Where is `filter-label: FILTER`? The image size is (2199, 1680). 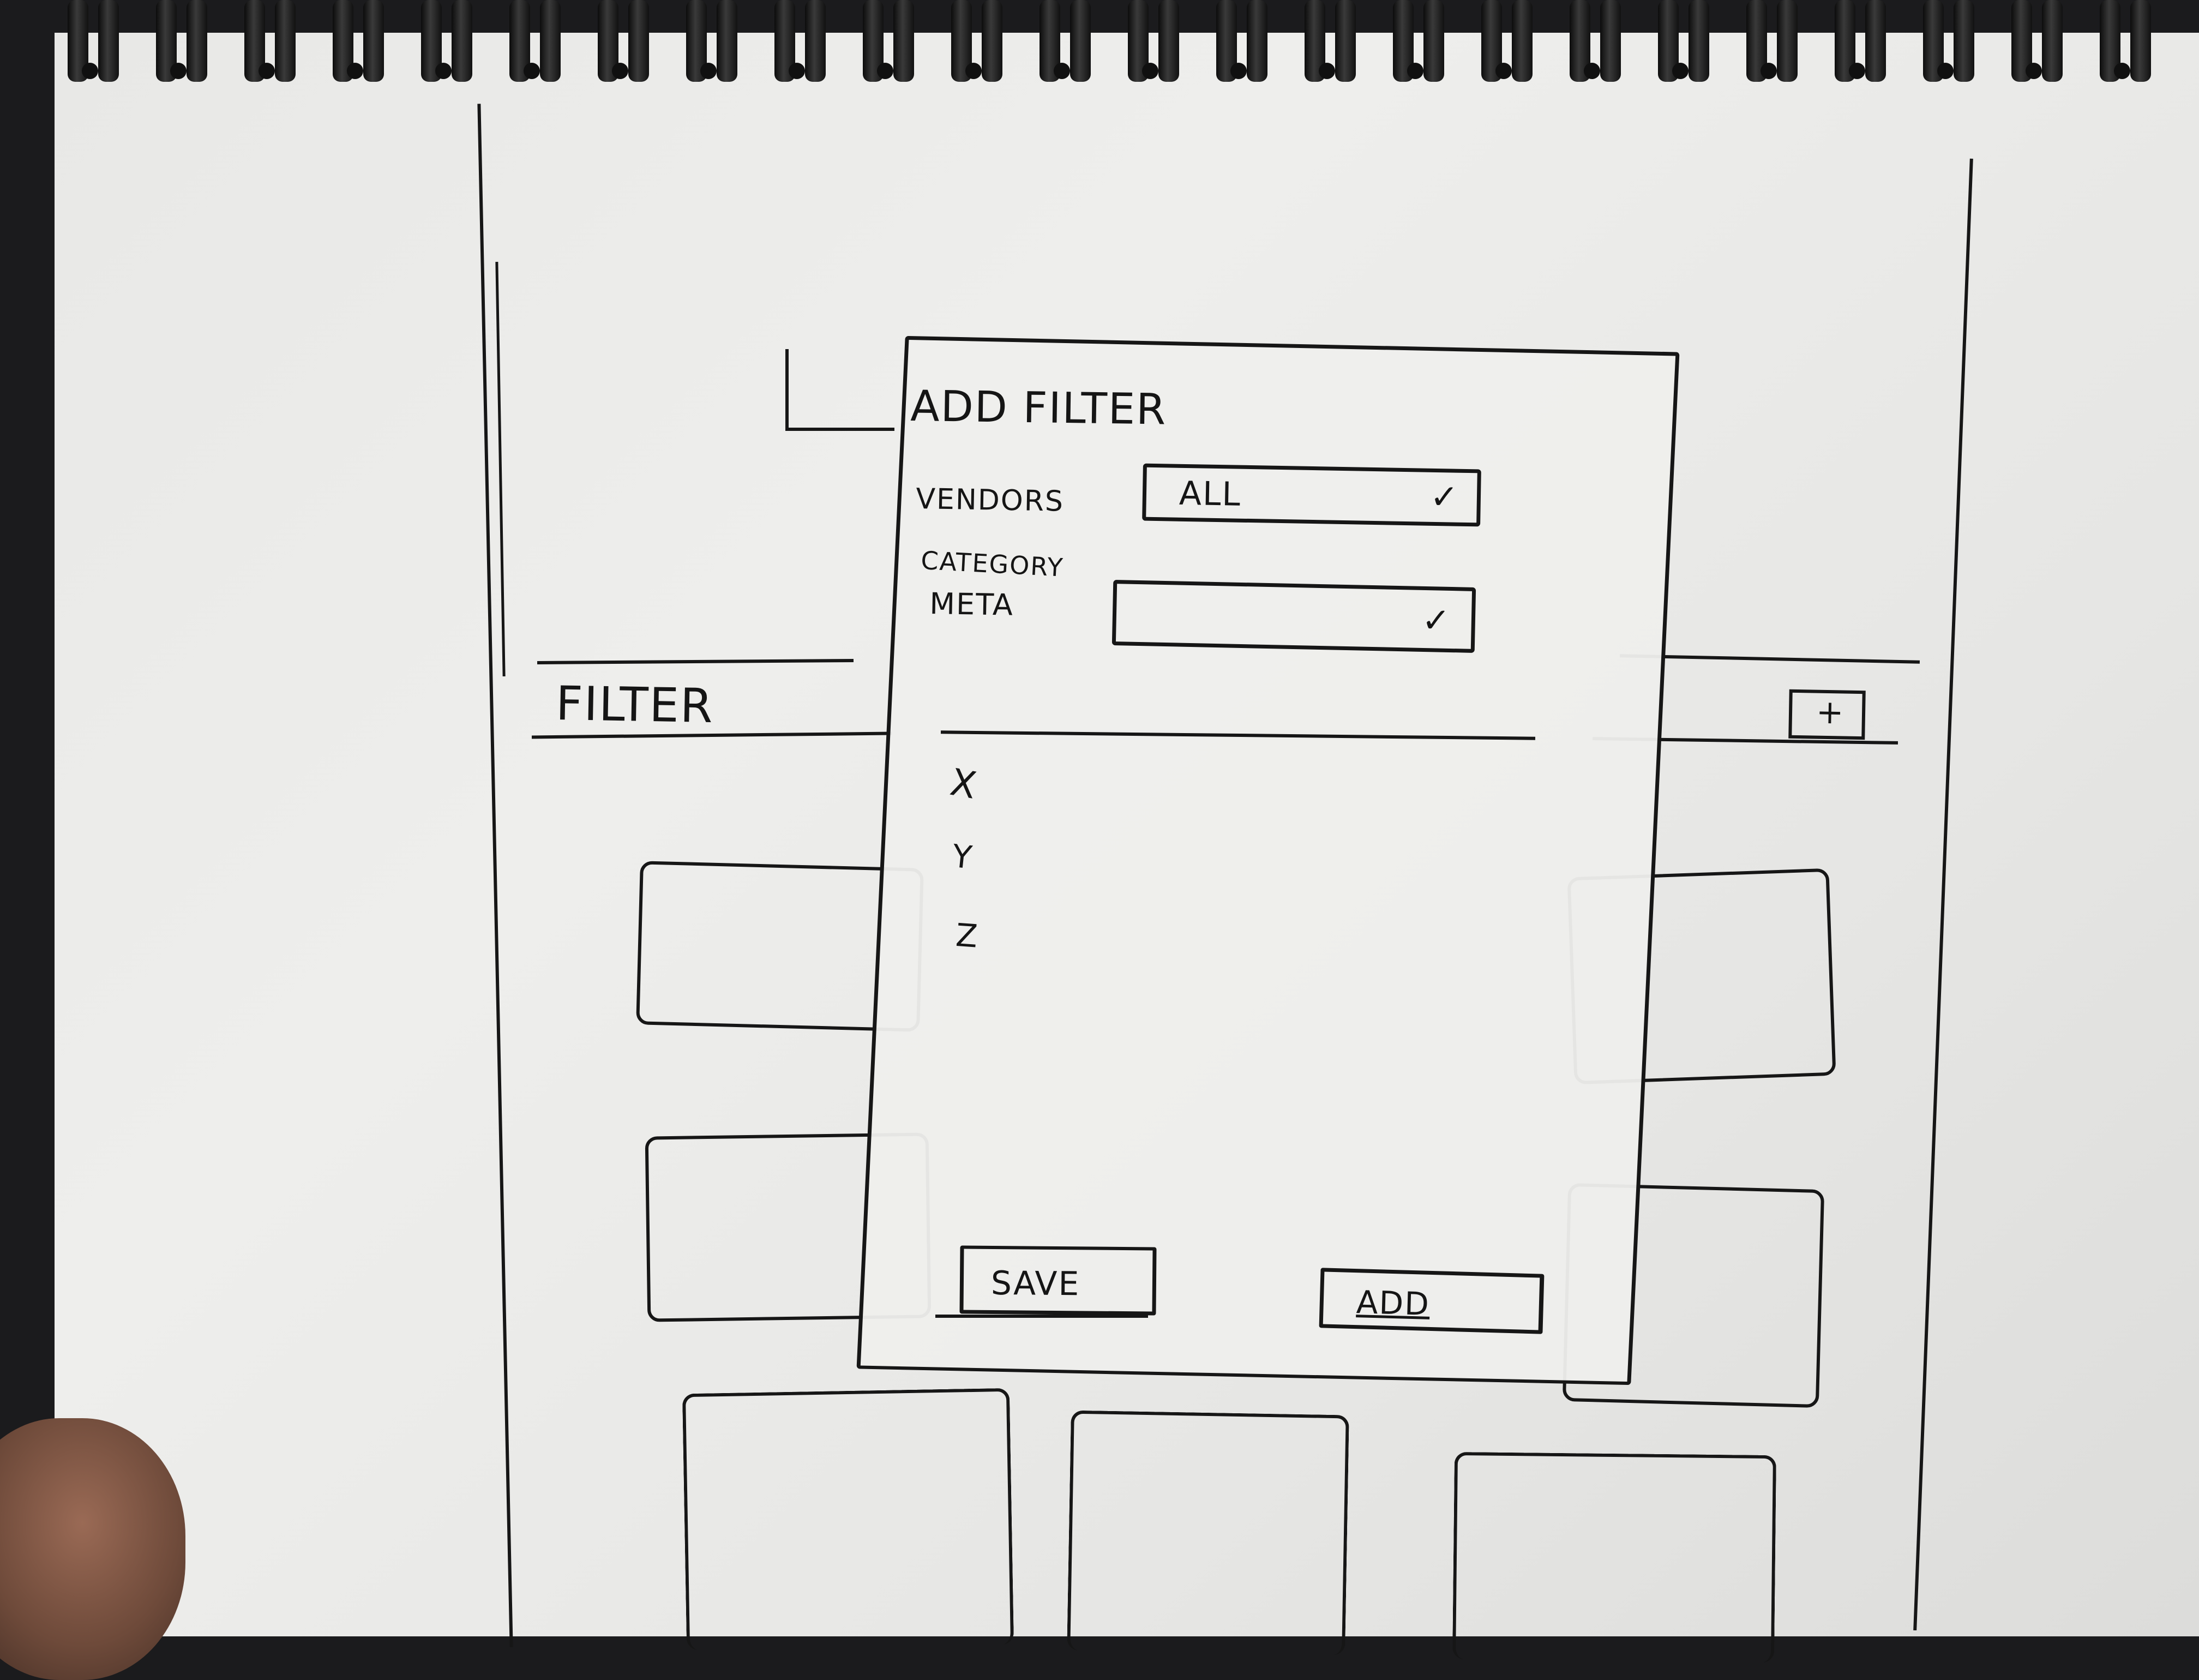 filter-label: FILTER is located at coordinates (634, 705).